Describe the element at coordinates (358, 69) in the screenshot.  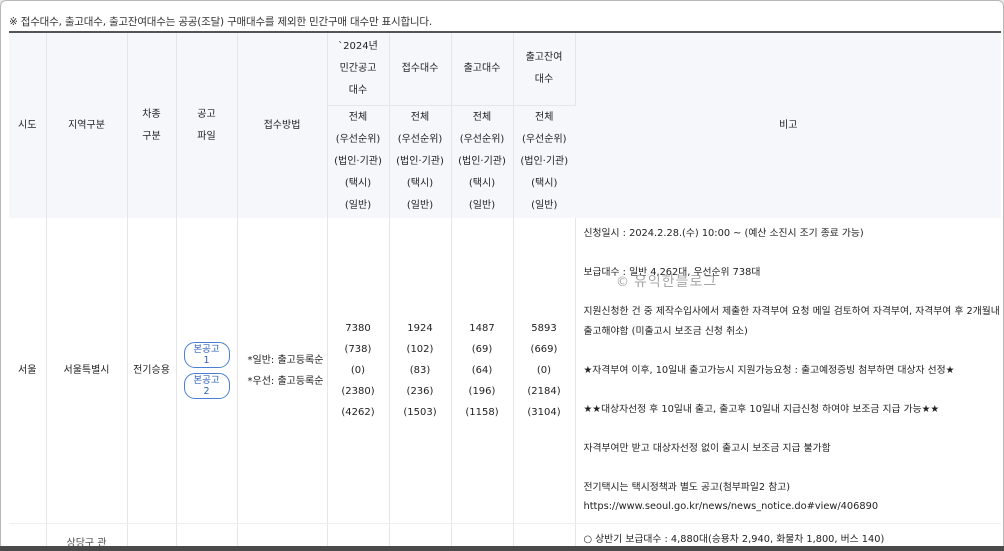
I see `header-private-notice: `2024년 민간공고 대수` at that location.